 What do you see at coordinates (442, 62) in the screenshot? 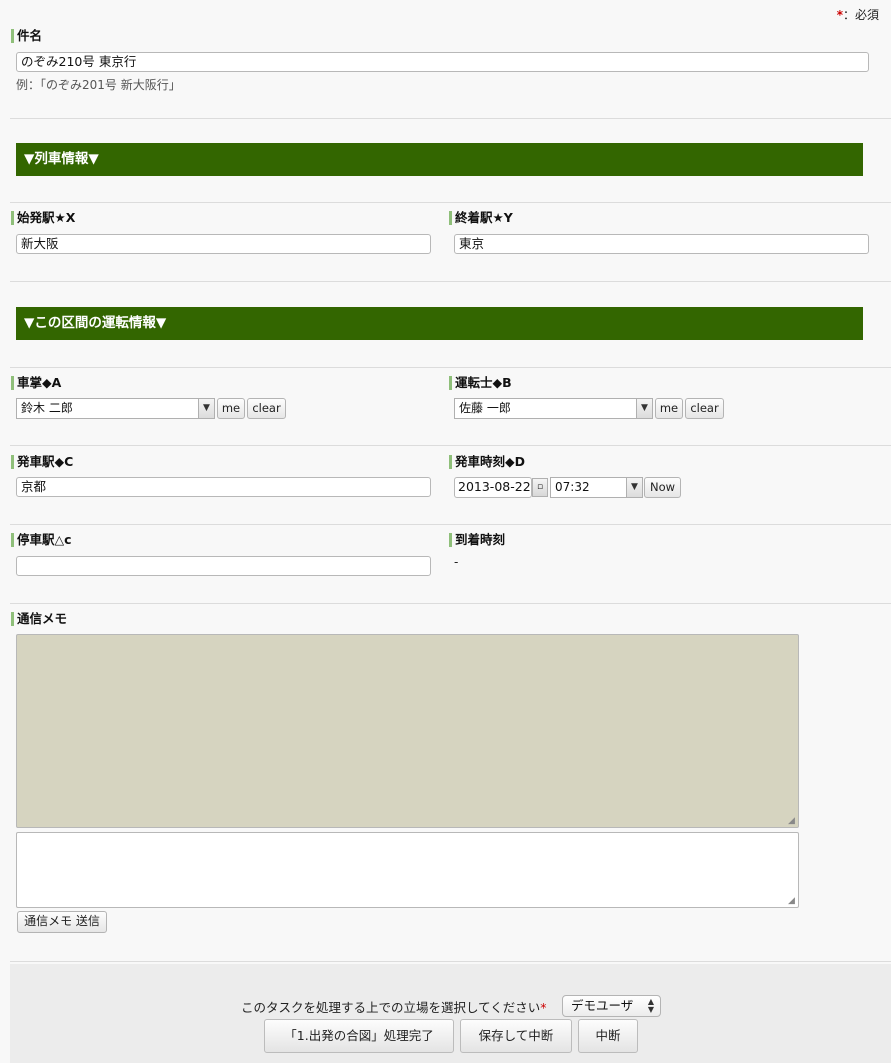
I see `subject-input: のぞみ210号 東京行` at bounding box center [442, 62].